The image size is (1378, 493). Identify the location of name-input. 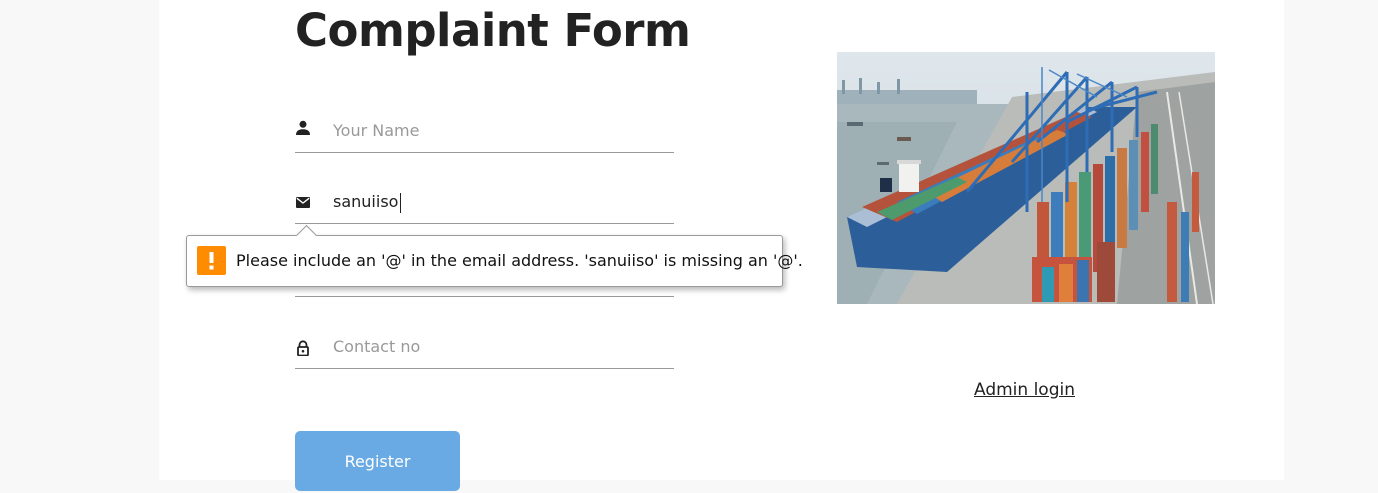
(498, 130).